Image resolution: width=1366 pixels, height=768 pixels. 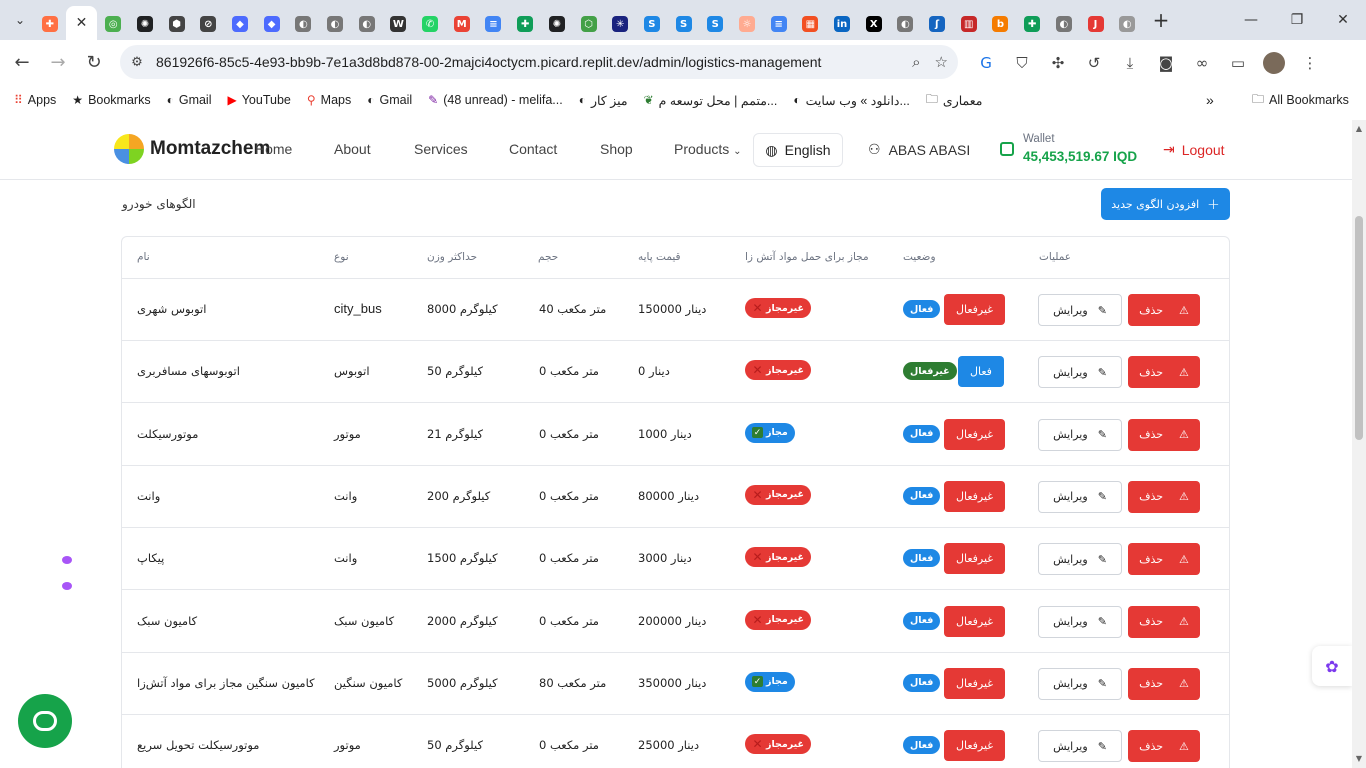 I want to click on close-tab-icon: ✕, so click(x=82, y=23).